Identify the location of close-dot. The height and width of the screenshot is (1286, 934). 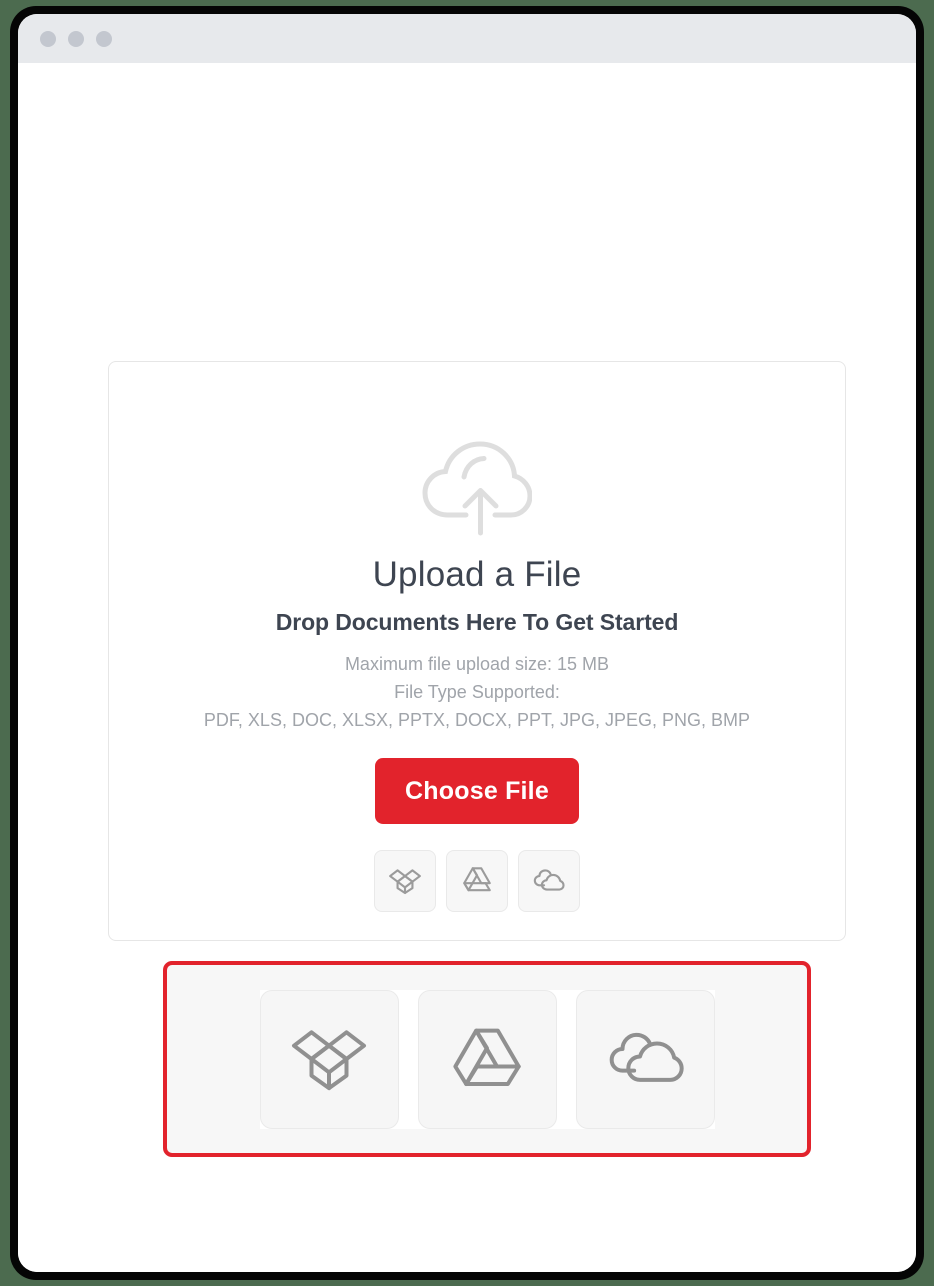
(48, 38).